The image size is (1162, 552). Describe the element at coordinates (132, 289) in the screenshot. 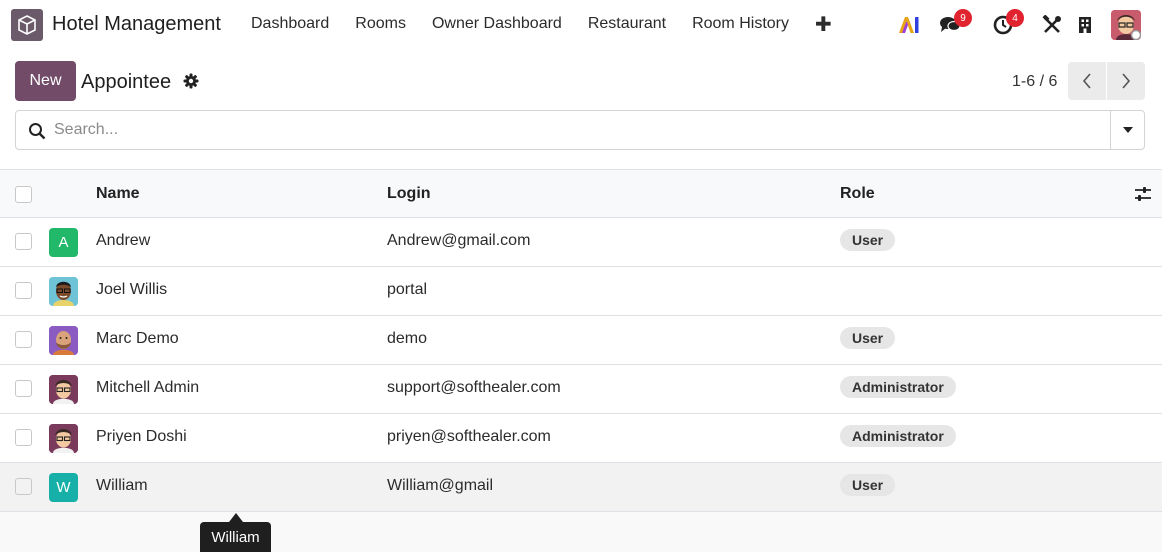

I see `cell-name: Joel Willis` at that location.